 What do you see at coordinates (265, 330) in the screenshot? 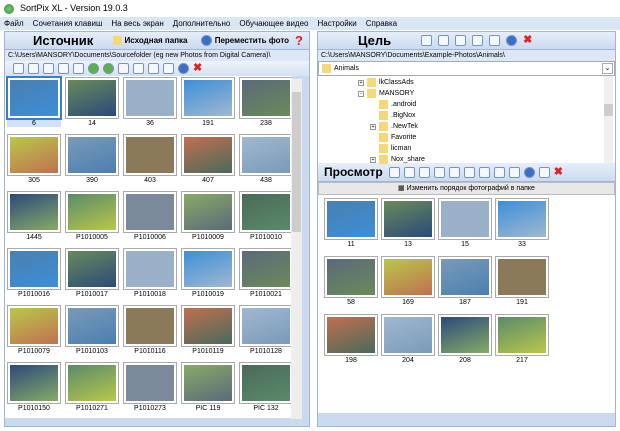
I see `photo-thumbnail: P1010128` at bounding box center [265, 330].